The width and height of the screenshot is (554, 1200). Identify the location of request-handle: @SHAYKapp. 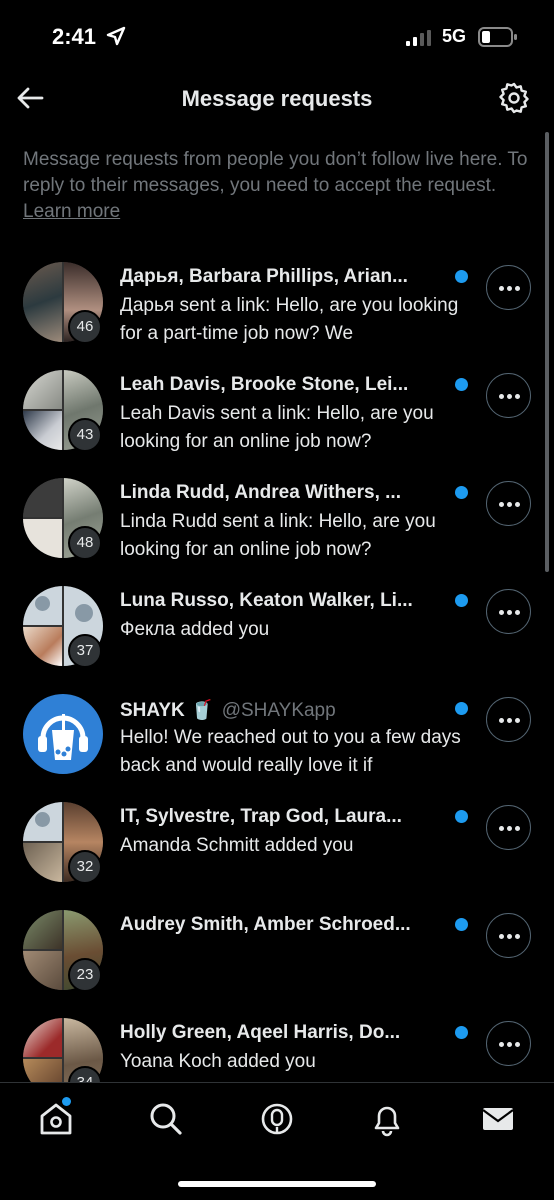
(278, 710).